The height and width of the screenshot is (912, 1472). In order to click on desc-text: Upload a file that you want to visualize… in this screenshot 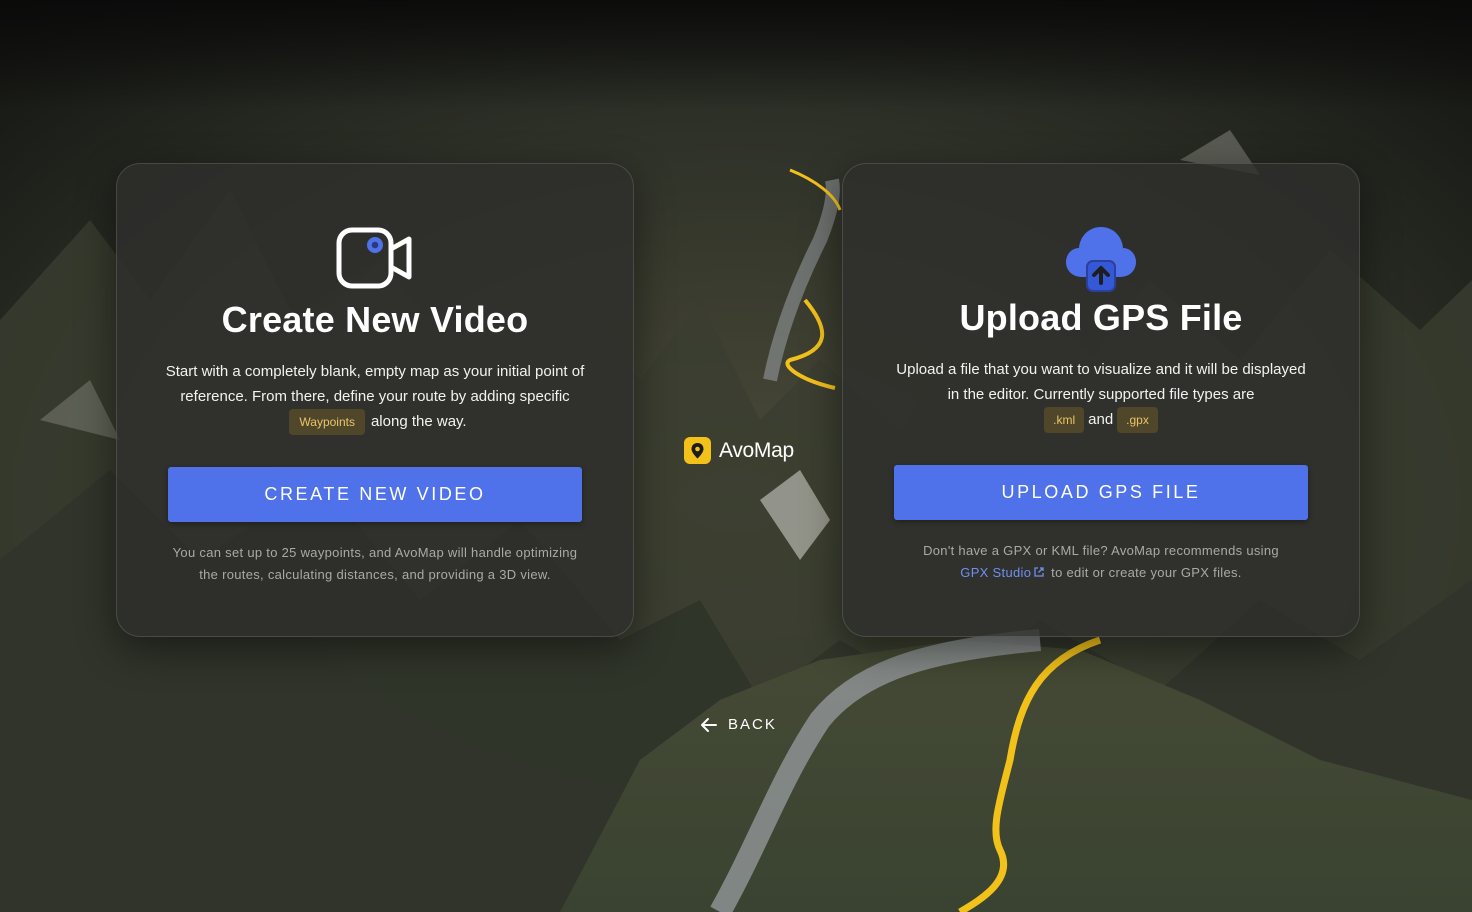, I will do `click(1101, 382)`.